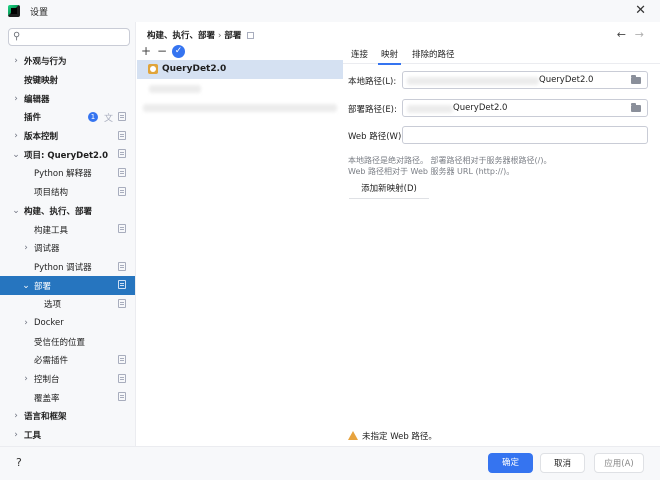 This screenshot has width=660, height=480. Describe the element at coordinates (51, 361) in the screenshot. I see `sidebar-item-label: 必需插件` at that location.